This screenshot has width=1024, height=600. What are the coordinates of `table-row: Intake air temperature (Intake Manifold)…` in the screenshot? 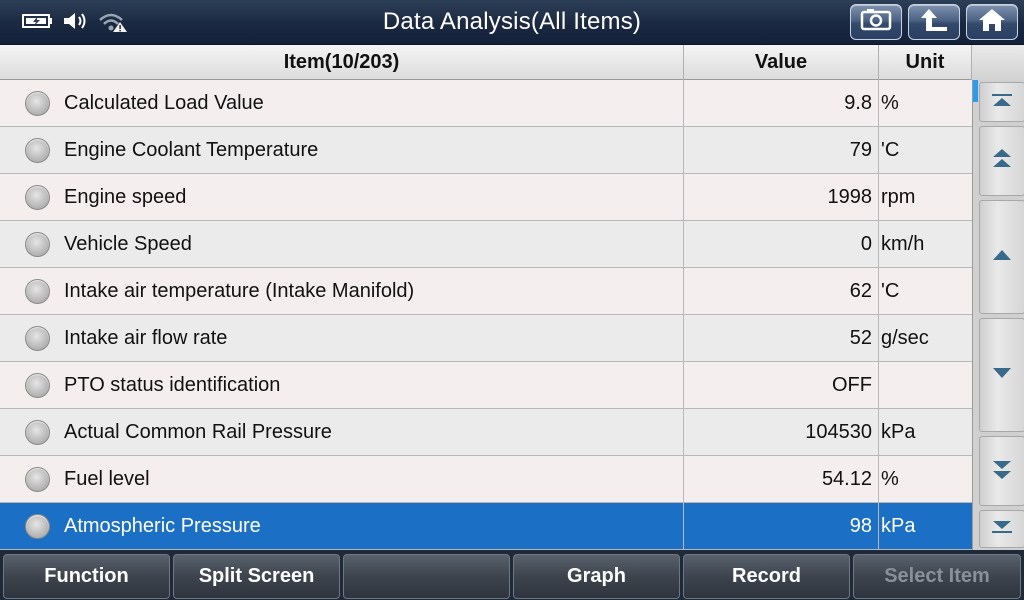 It's located at (486, 291).